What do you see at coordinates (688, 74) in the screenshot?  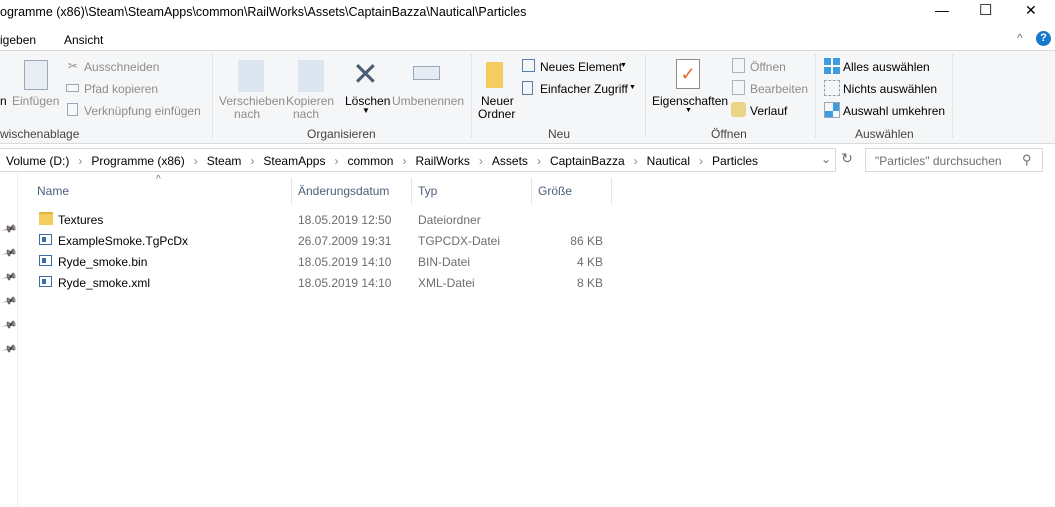 I see `properties-icon: ✓` at bounding box center [688, 74].